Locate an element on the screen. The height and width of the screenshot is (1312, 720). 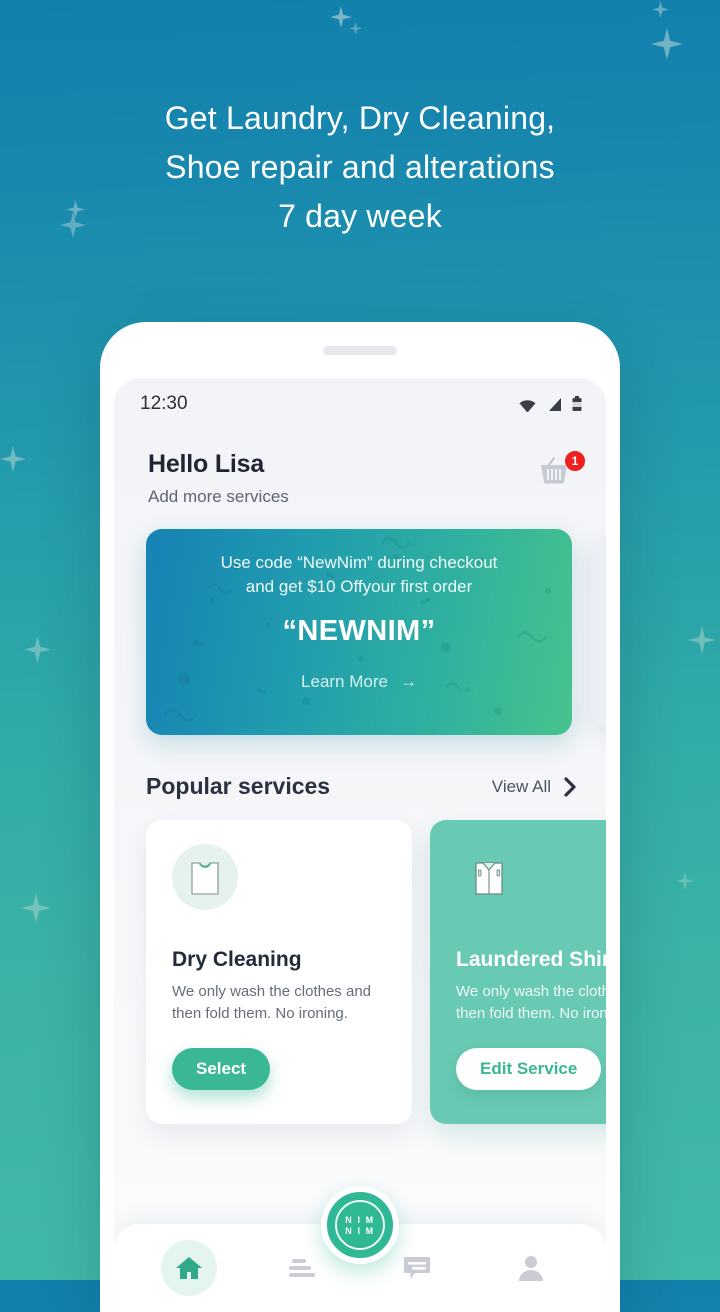
learn-more-label: Learn More is located at coordinates (344, 681).